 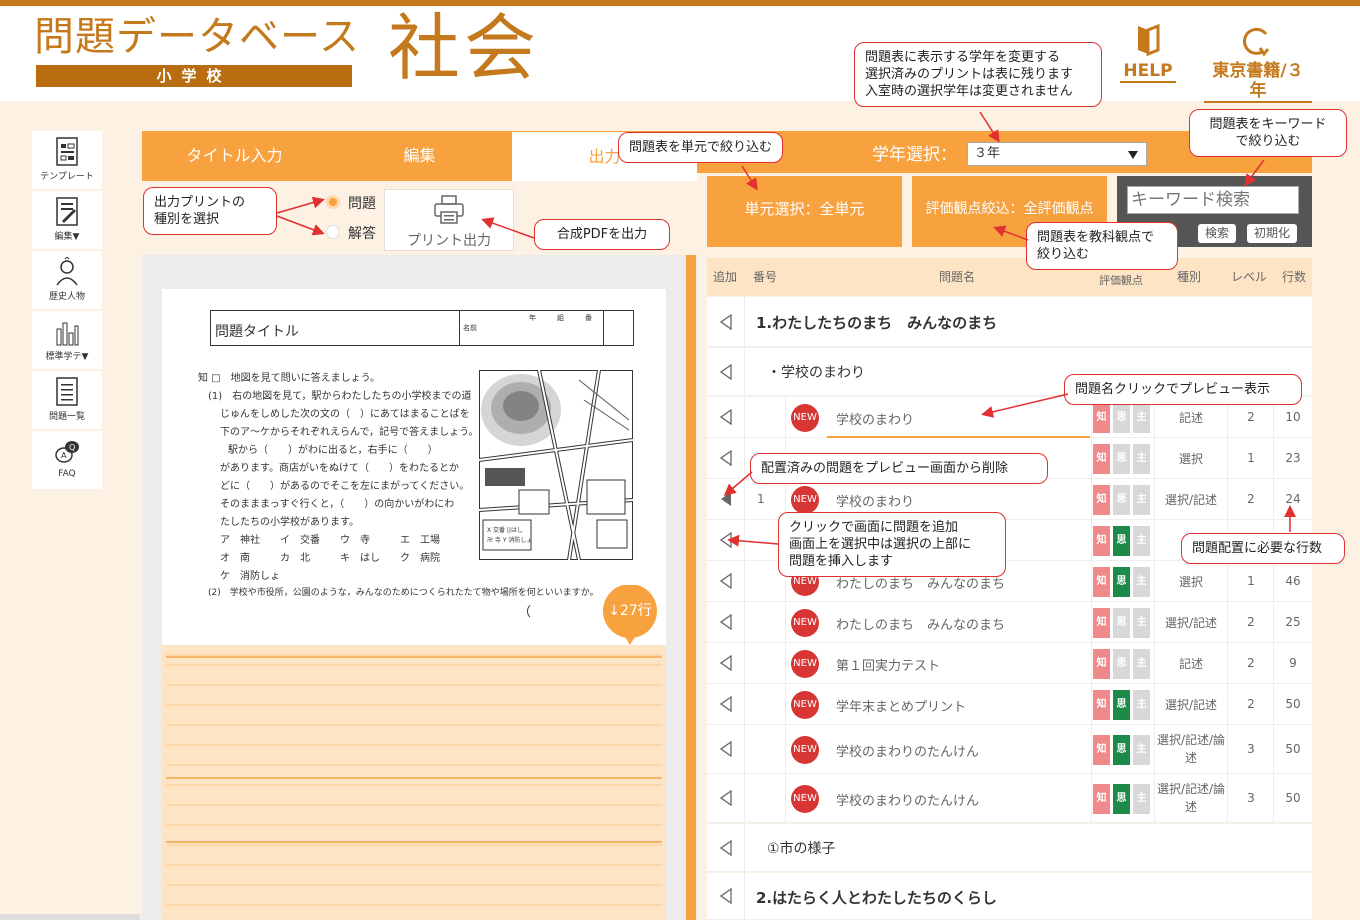 What do you see at coordinates (1251, 748) in the screenshot?
I see `level-cell: 3` at bounding box center [1251, 748].